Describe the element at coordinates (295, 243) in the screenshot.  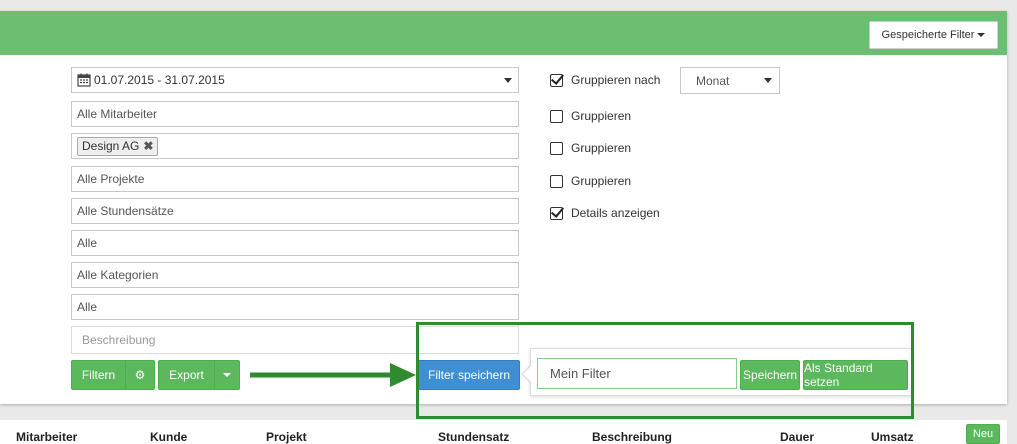
I see `filter-select-6: Alle` at that location.